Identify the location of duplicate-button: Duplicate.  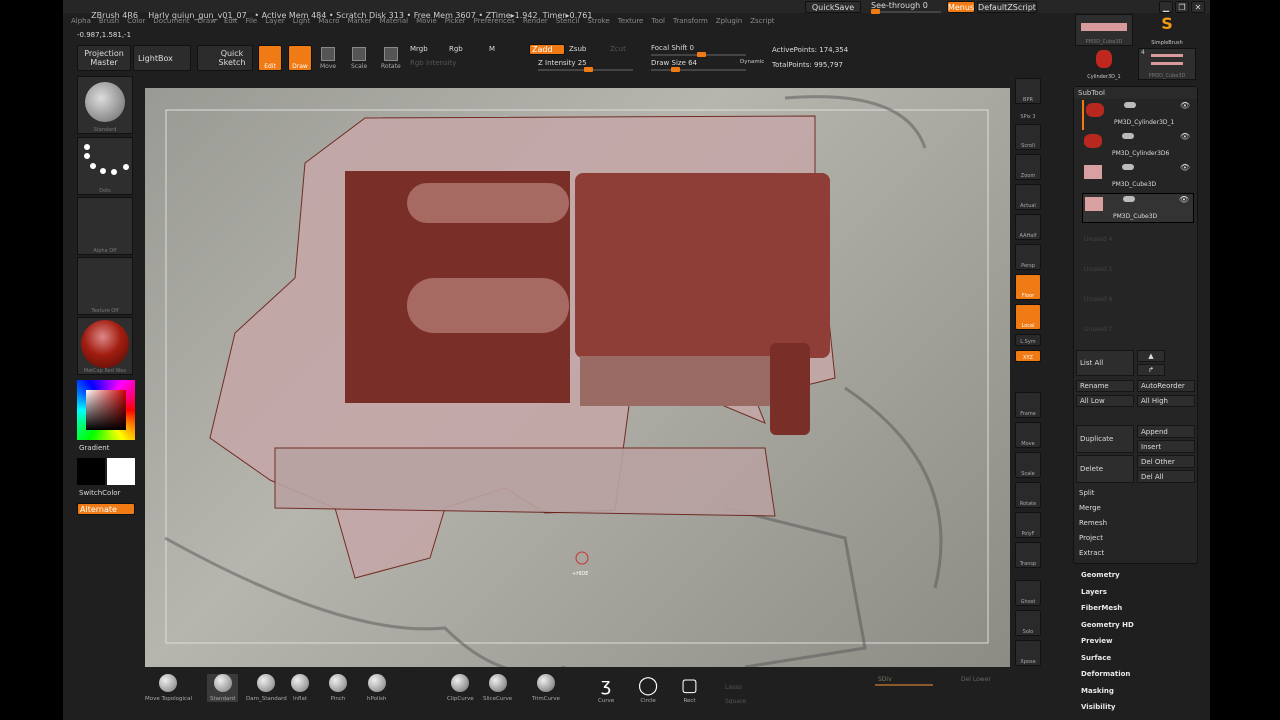
(1105, 439).